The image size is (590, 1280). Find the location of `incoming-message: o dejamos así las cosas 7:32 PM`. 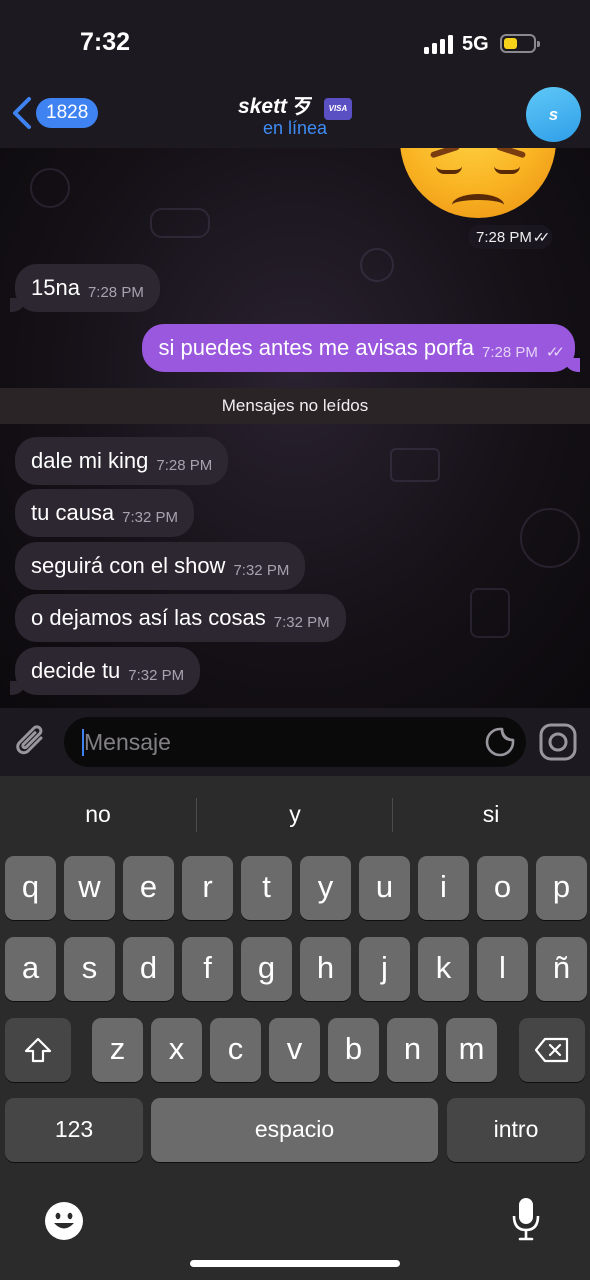

incoming-message: o dejamos así las cosas 7:32 PM is located at coordinates (180, 618).